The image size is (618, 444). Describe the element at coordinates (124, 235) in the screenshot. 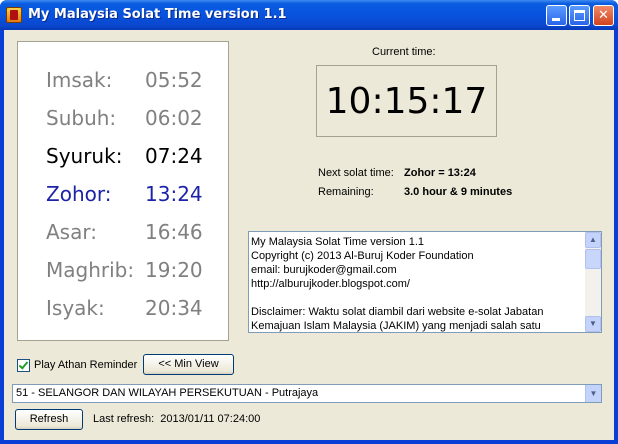

I see `prayer-time-row: Asar: 16:46` at that location.